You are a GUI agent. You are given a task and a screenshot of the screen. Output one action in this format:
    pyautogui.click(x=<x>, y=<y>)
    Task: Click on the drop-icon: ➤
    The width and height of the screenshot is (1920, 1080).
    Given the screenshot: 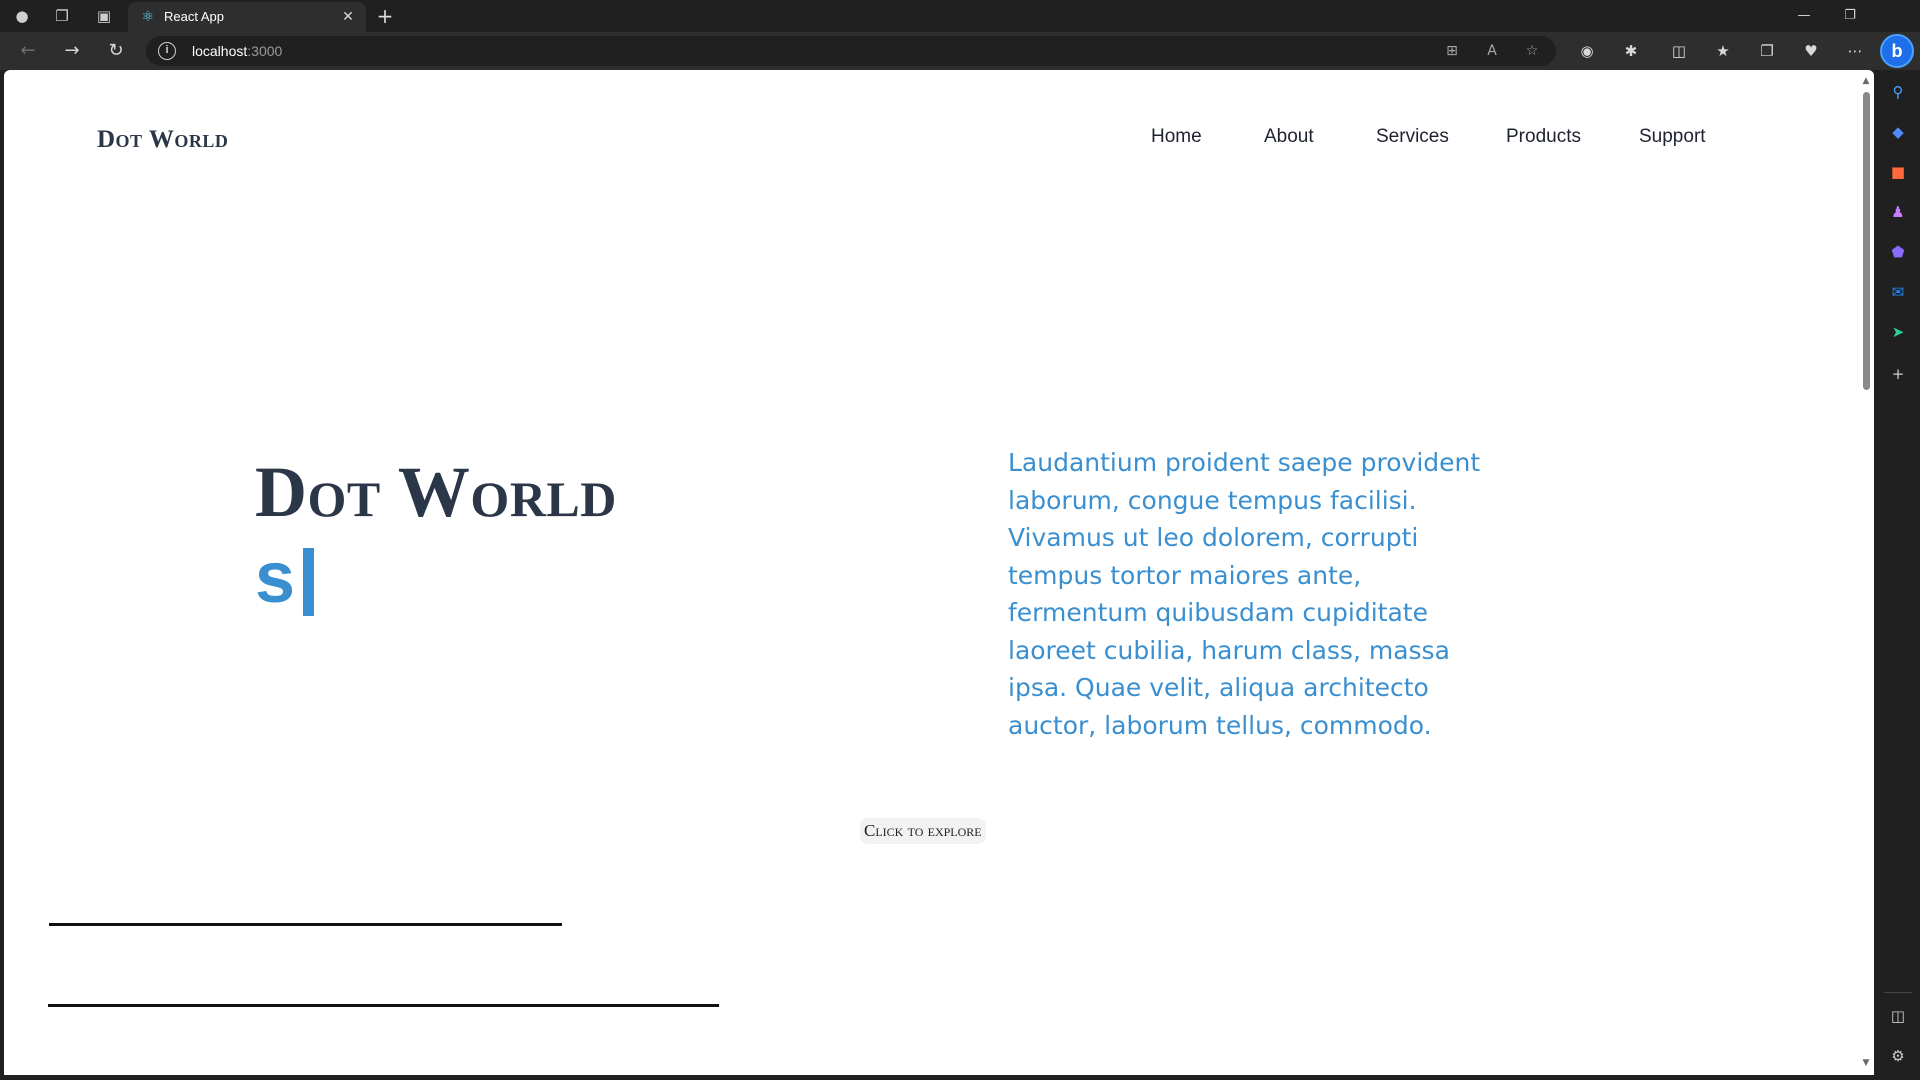 What is the action you would take?
    pyautogui.click(x=1898, y=332)
    